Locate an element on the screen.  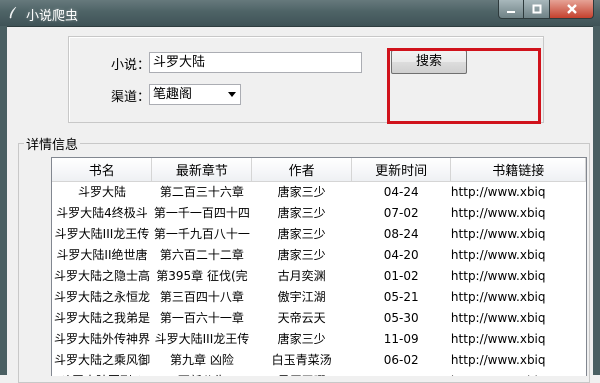
table-cell: 05-21 is located at coordinates (401, 297).